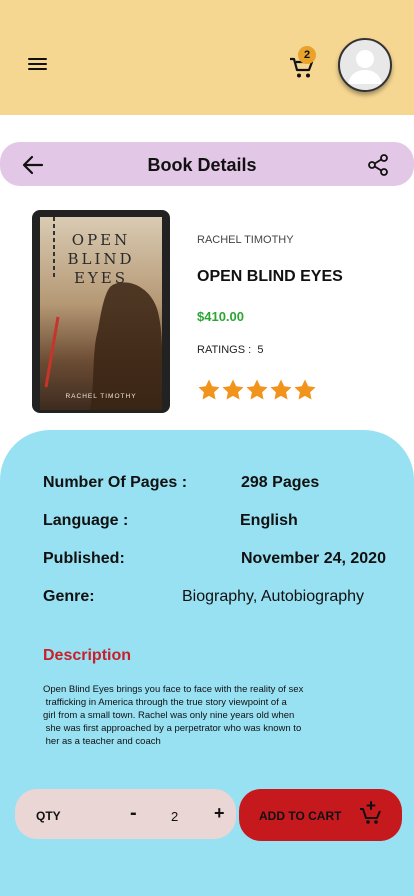 This screenshot has height=896, width=414. I want to click on page-title: Book Details, so click(202, 165).